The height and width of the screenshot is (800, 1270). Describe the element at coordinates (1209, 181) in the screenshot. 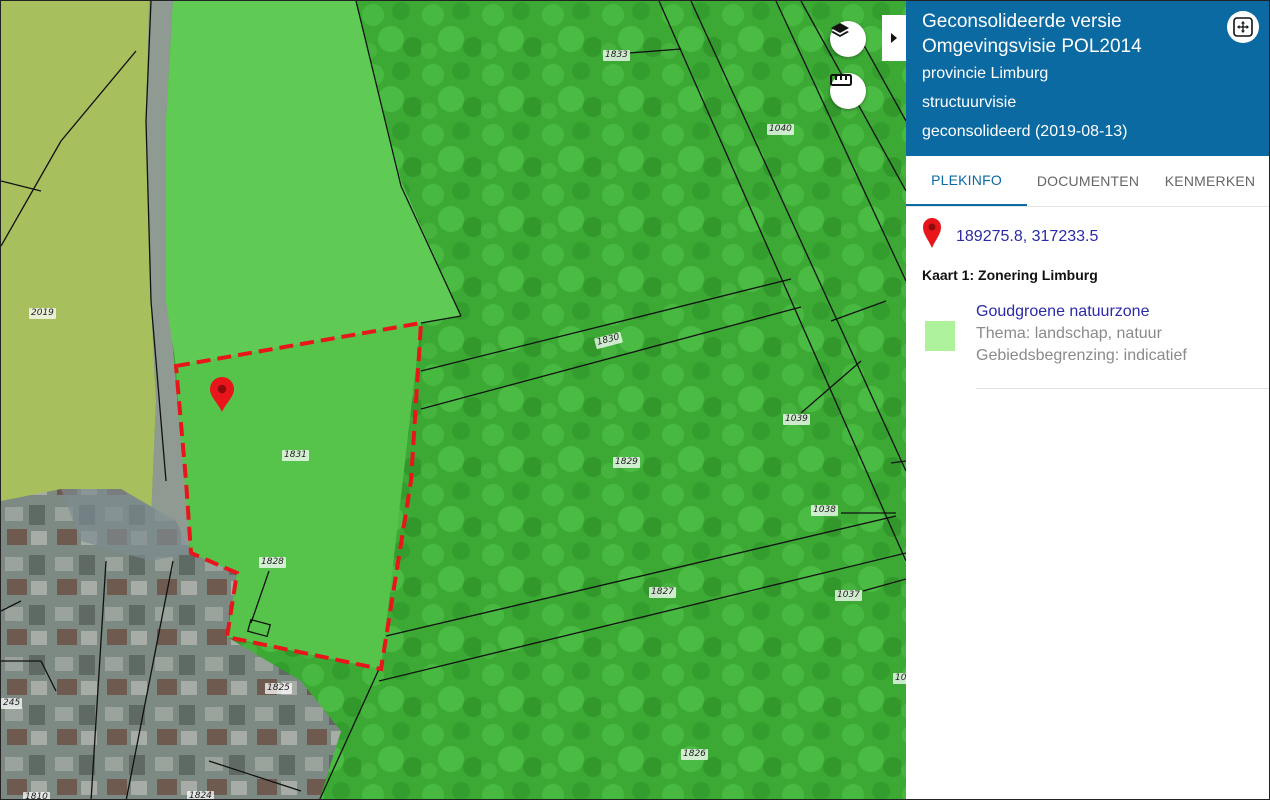

I see `tab-kenmerken: KENMERKEN` at that location.